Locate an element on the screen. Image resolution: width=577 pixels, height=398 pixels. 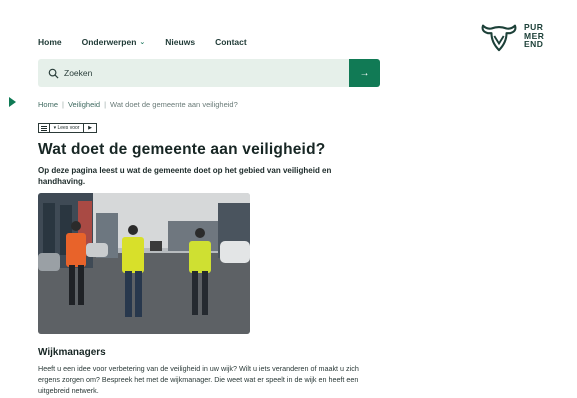
breadcrumb-current: Wat doet de gemeente aan veiligheid? is located at coordinates (174, 104).